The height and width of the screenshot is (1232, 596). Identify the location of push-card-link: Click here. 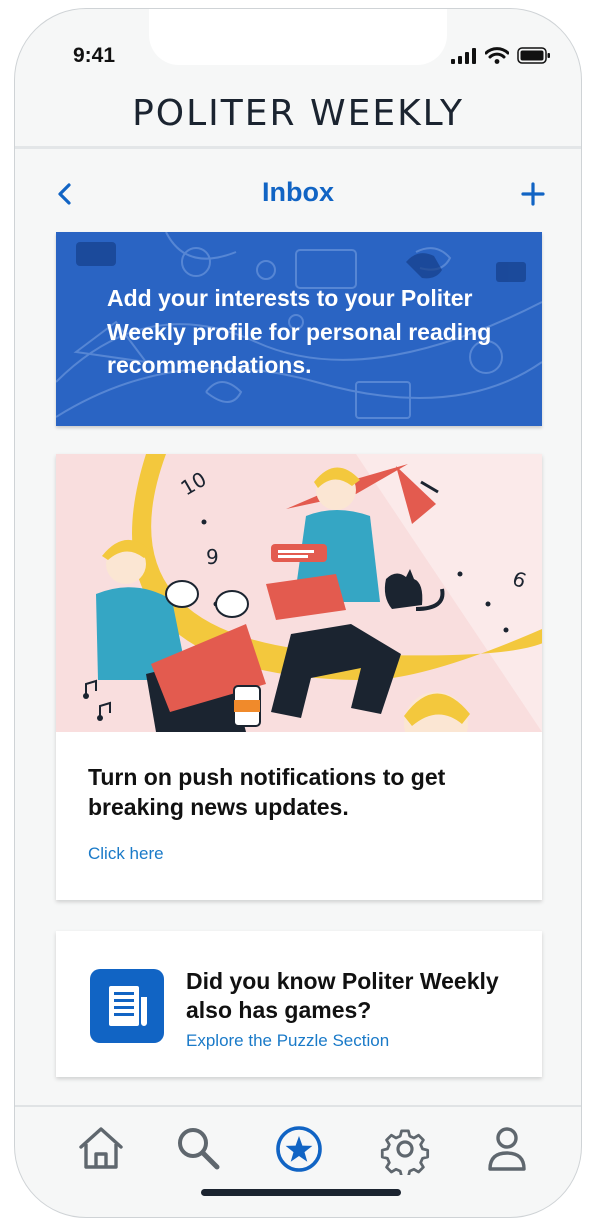
(126, 854).